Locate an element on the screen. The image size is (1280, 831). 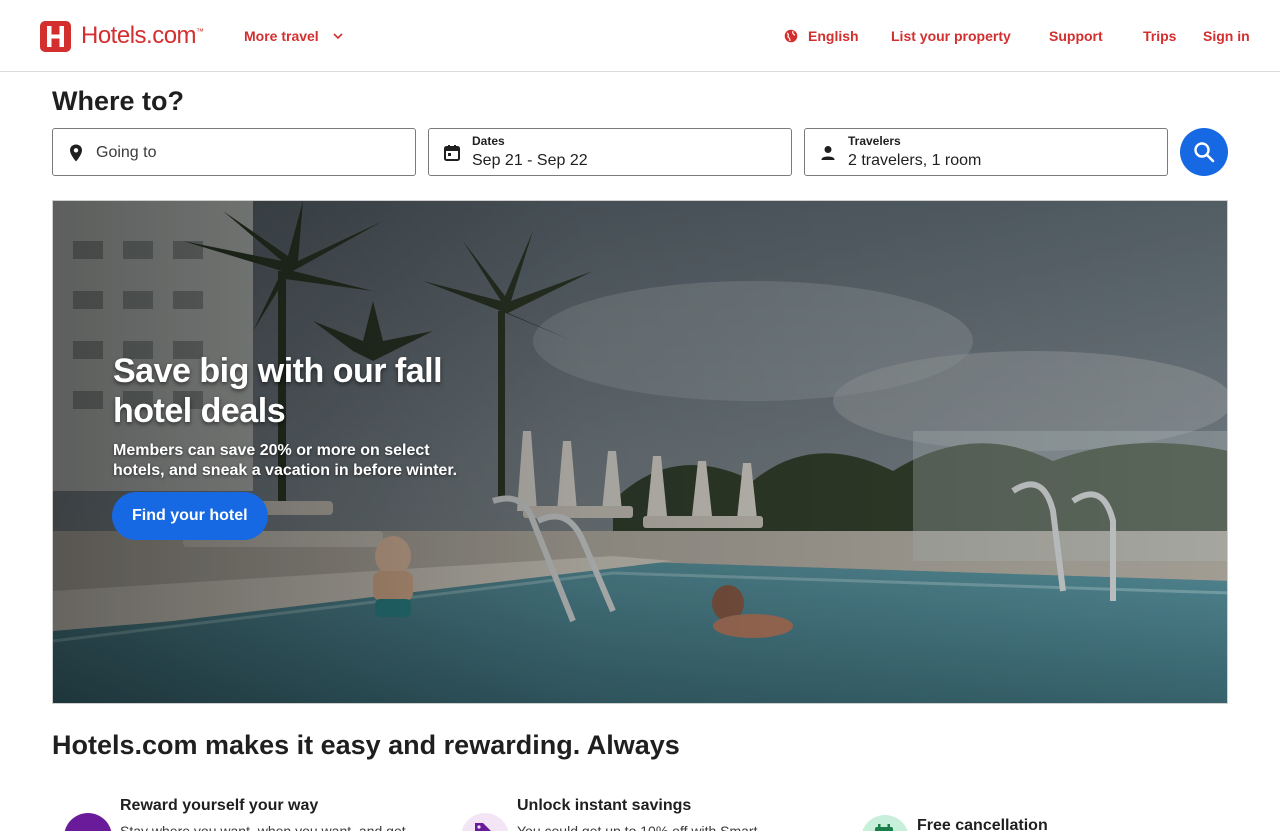
tag-glyph-icon is located at coordinates (483, 827).